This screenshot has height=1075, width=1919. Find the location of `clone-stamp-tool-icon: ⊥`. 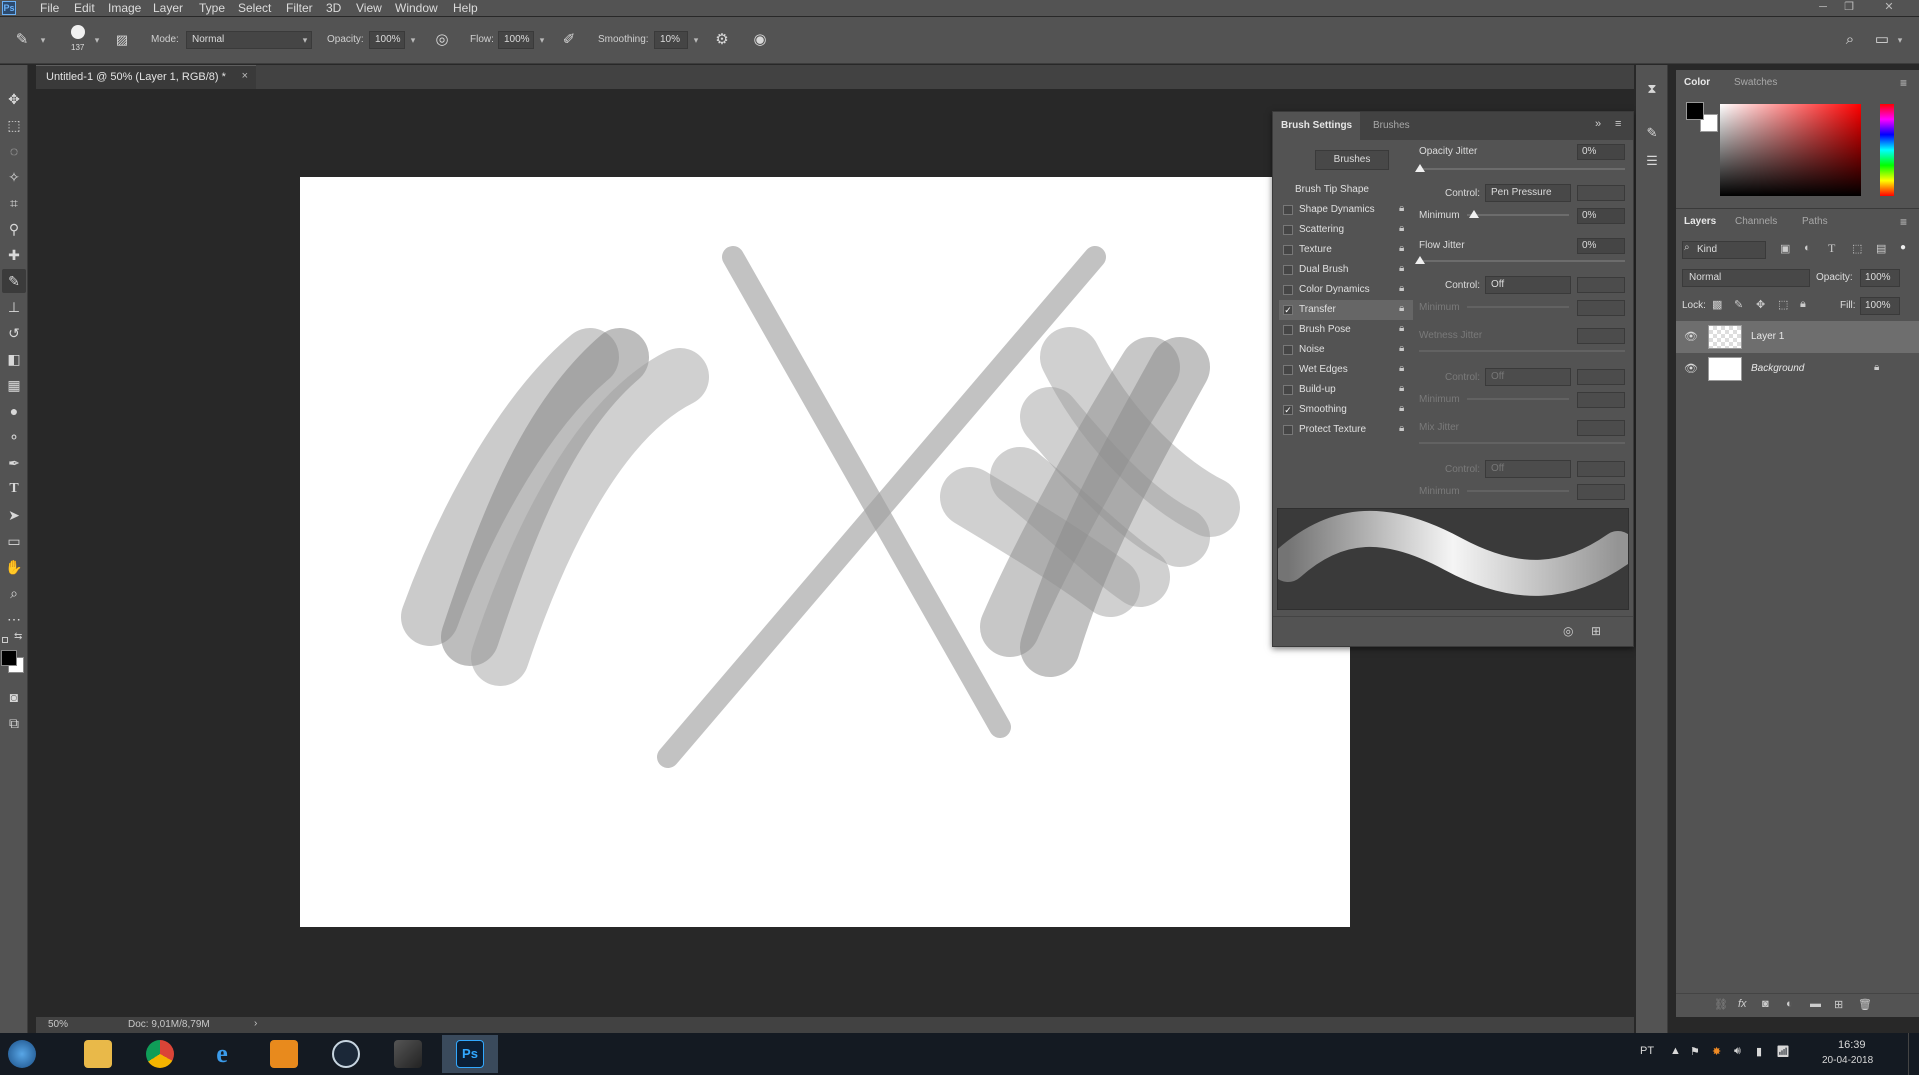

clone-stamp-tool-icon: ⊥ is located at coordinates (14, 307).